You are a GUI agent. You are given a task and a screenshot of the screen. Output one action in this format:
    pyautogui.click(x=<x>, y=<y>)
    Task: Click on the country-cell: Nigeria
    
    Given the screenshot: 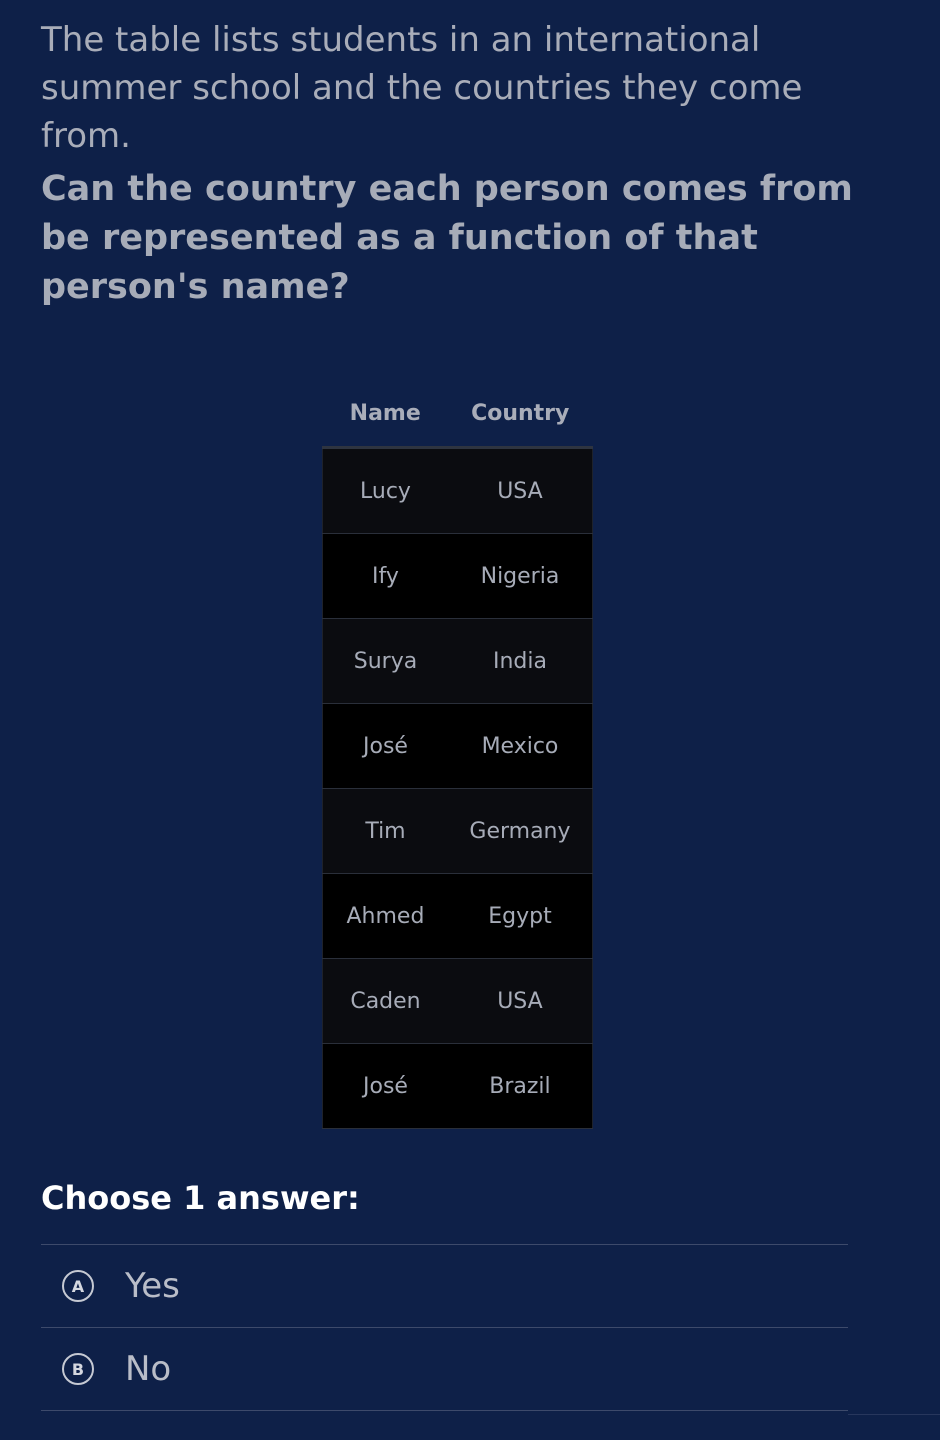 What is the action you would take?
    pyautogui.click(x=520, y=576)
    